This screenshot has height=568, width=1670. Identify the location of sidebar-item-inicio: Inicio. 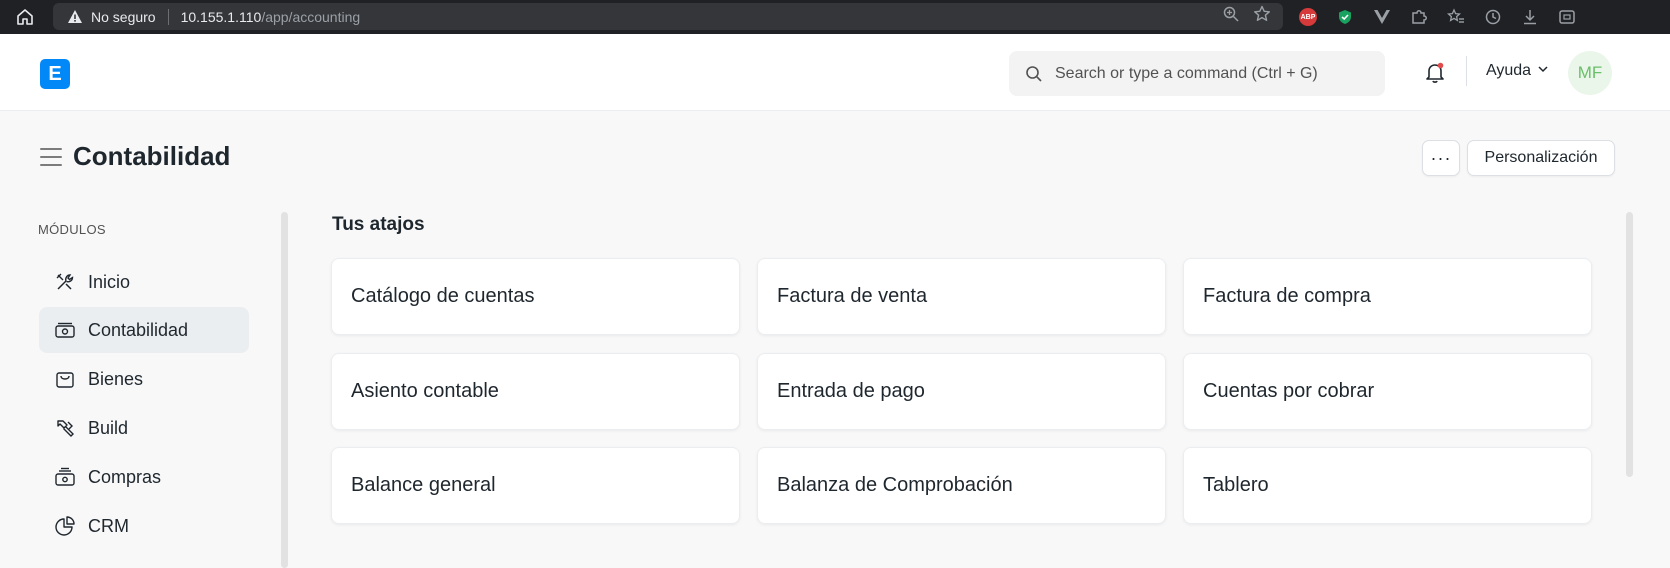
(144, 282).